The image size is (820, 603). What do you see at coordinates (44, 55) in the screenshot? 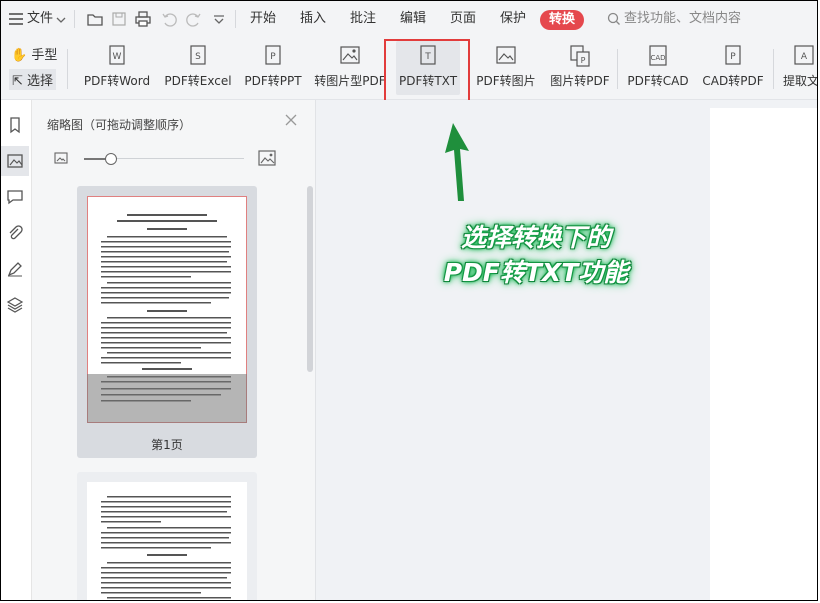
I see `hand-tool-label: 手型` at bounding box center [44, 55].